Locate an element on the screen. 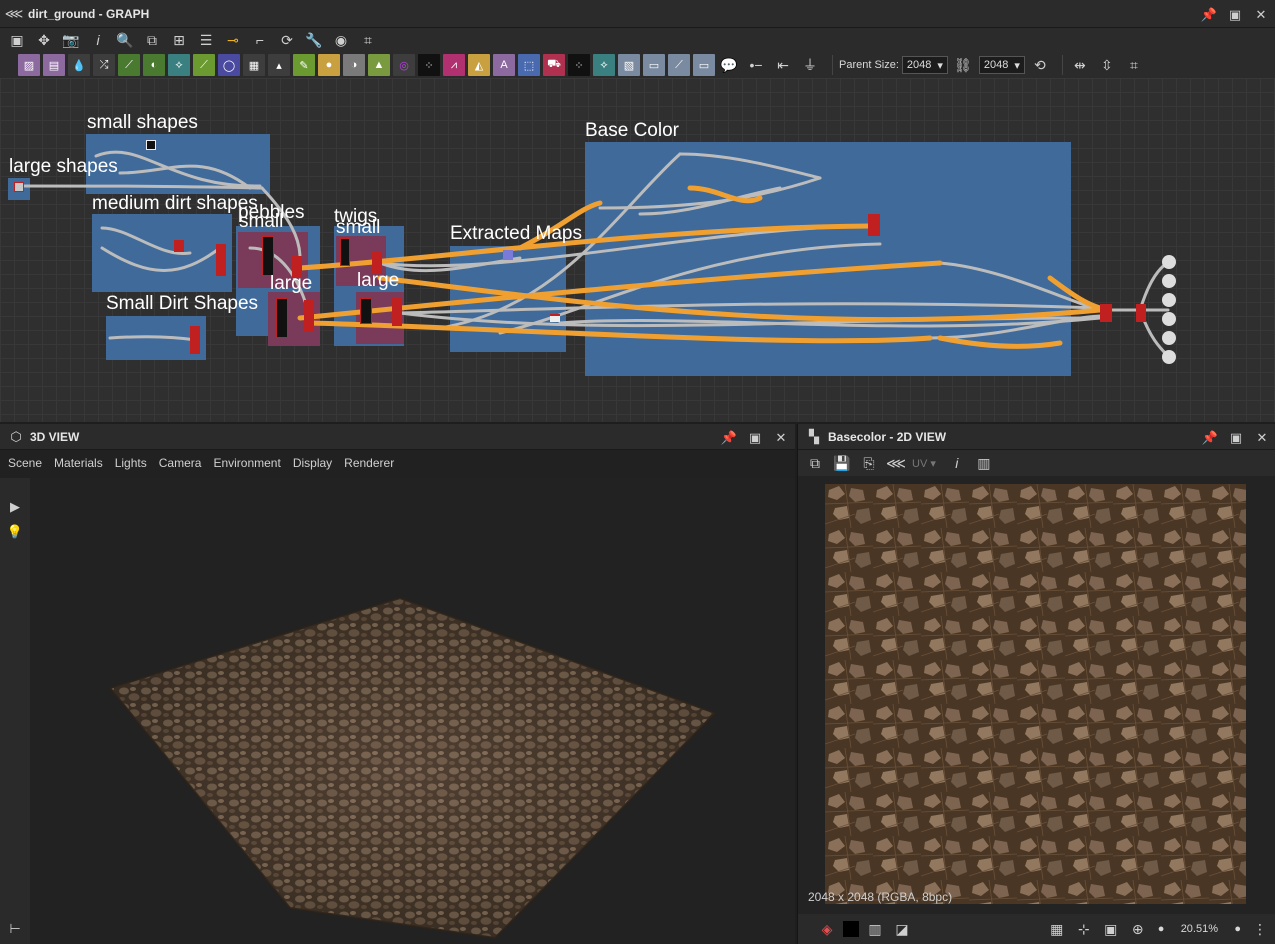  pin-node-icon: •− is located at coordinates (756, 65).